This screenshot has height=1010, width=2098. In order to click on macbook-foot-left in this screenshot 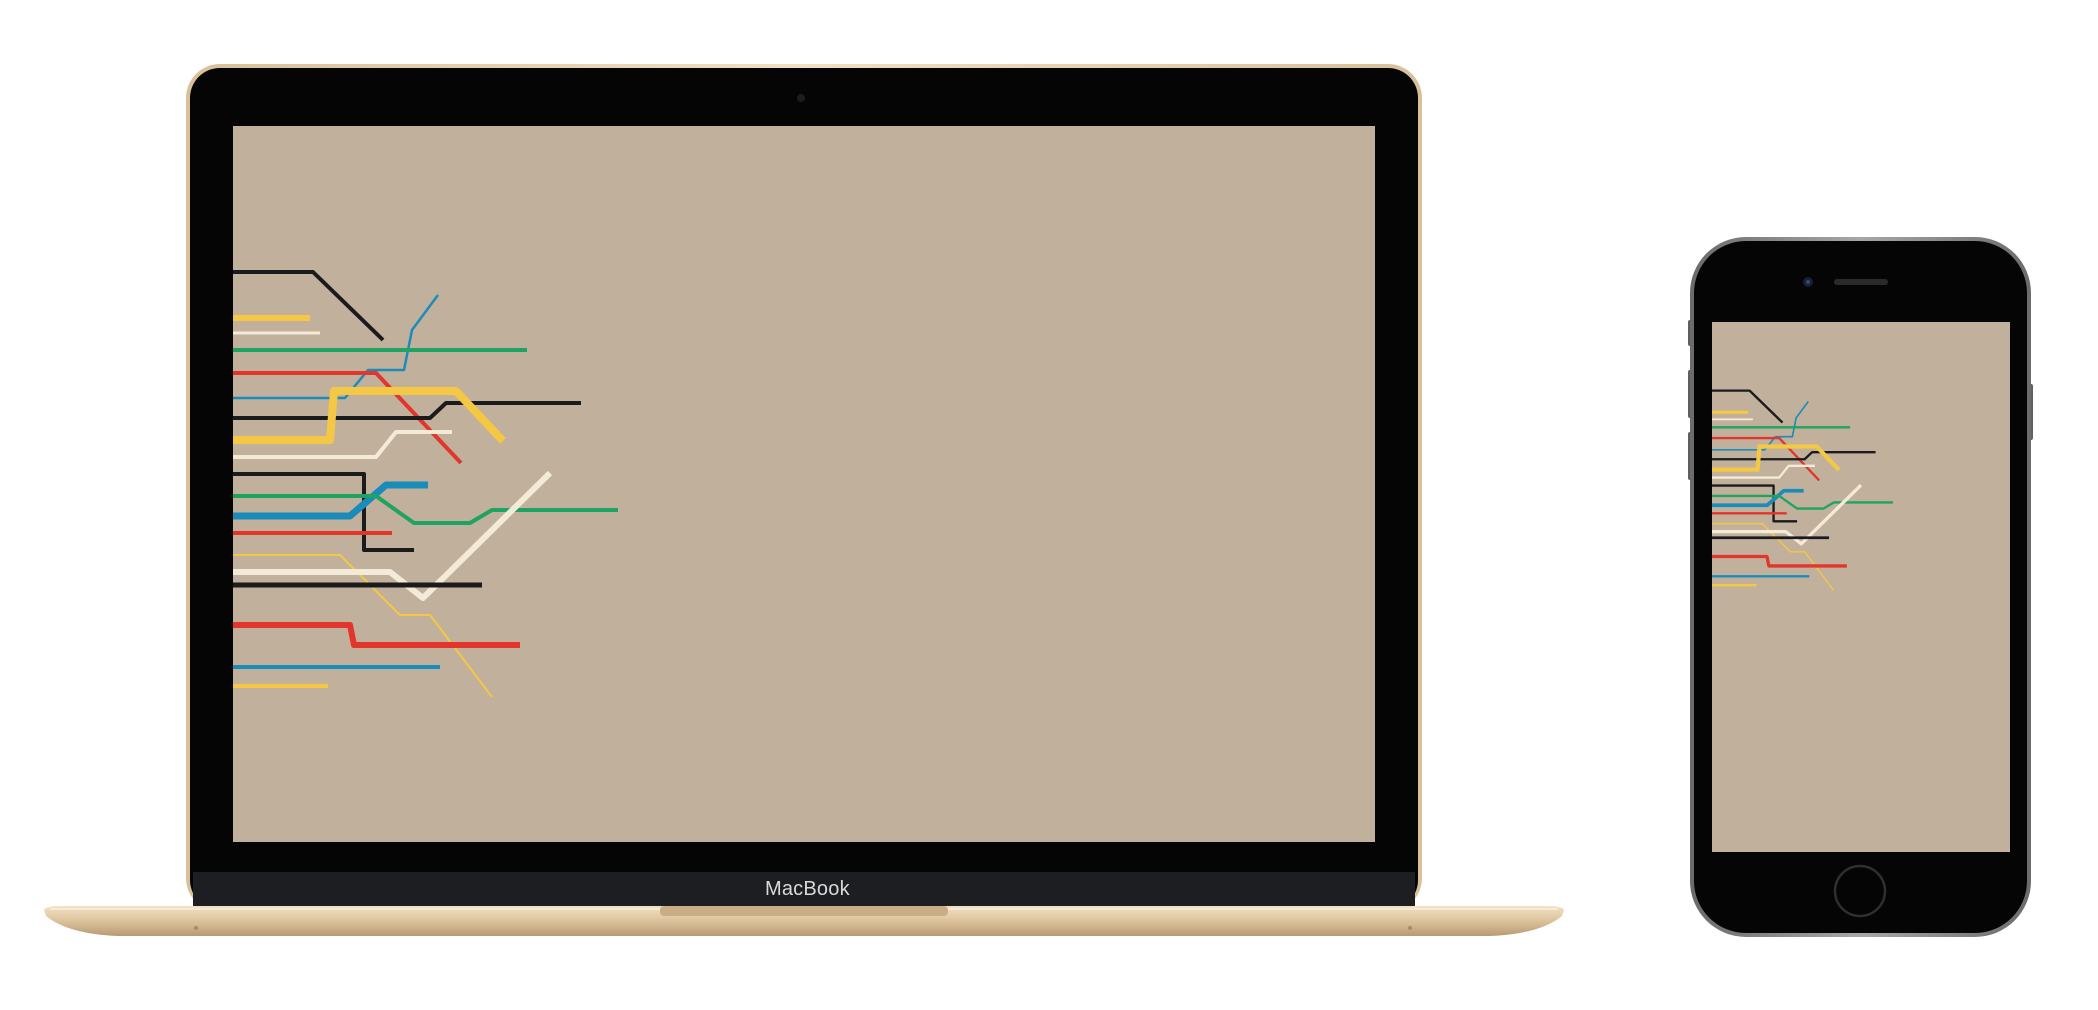, I will do `click(196, 928)`.